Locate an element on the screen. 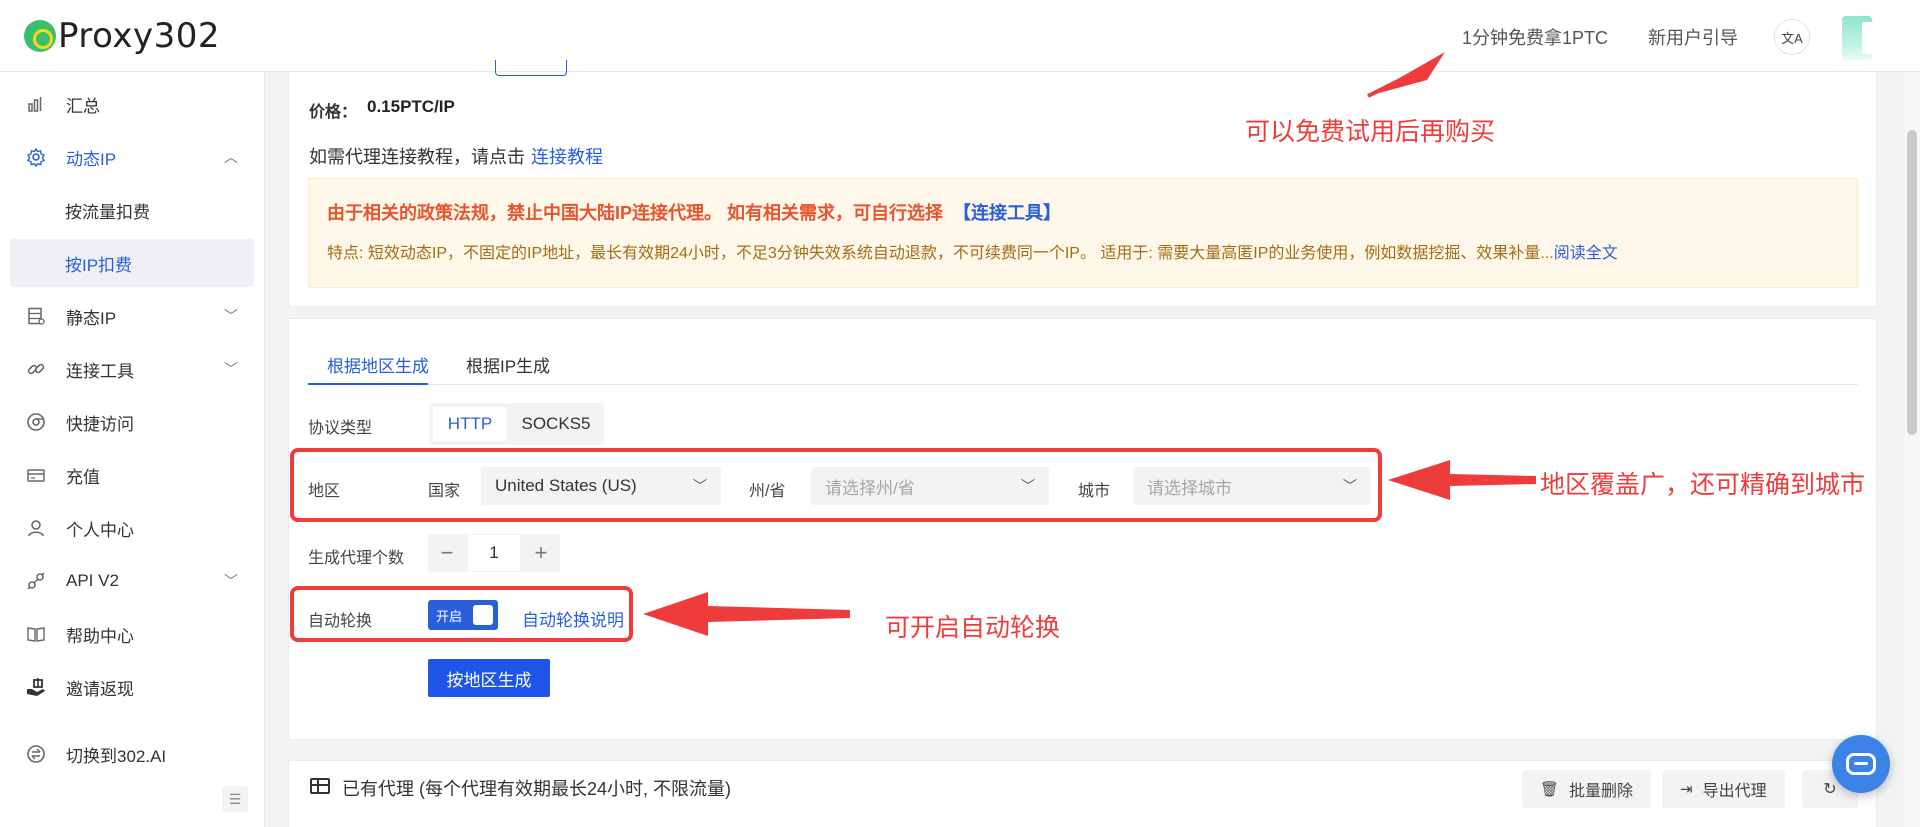  region-highlight-box is located at coordinates (836, 485).